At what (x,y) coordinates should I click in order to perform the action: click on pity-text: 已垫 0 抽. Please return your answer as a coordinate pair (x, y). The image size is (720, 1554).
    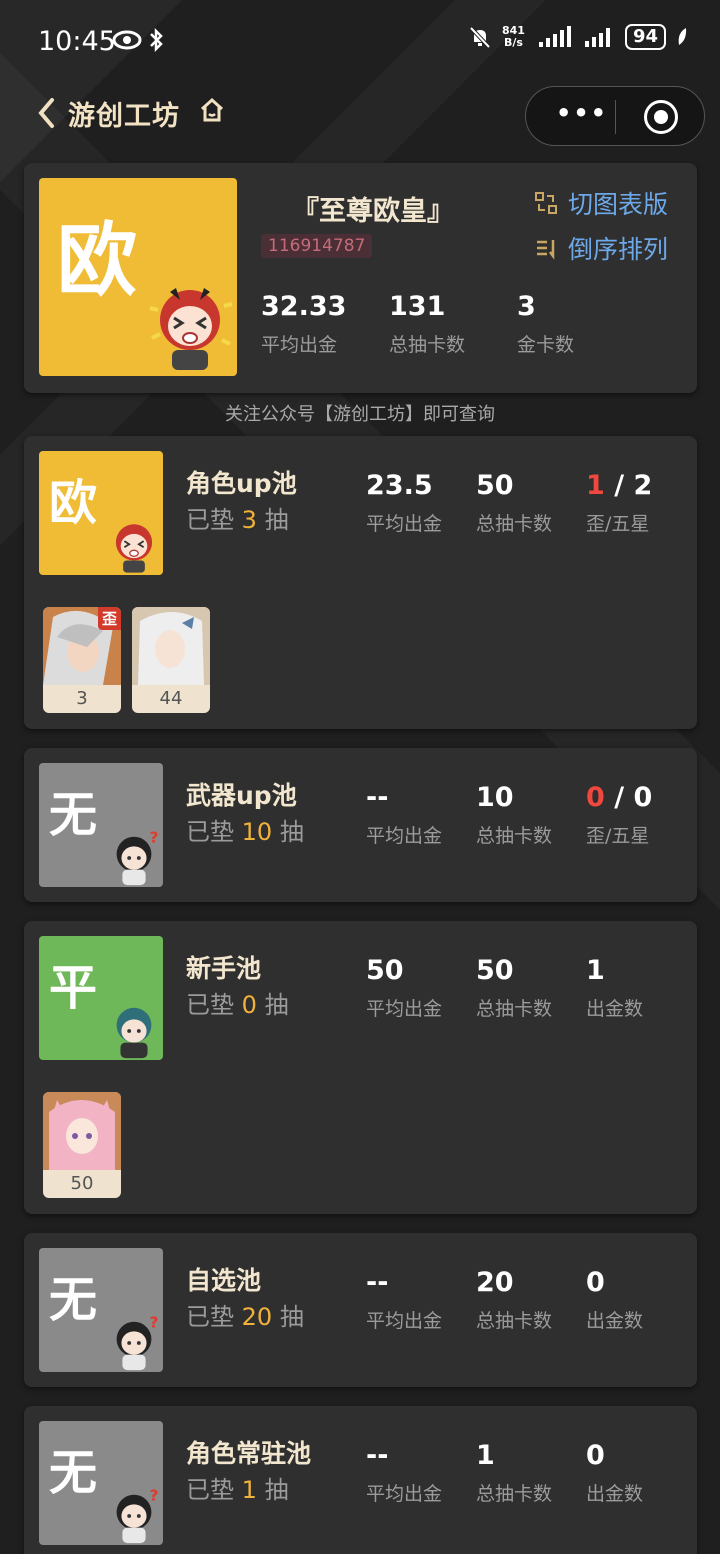
    Looking at the image, I should click on (237, 1002).